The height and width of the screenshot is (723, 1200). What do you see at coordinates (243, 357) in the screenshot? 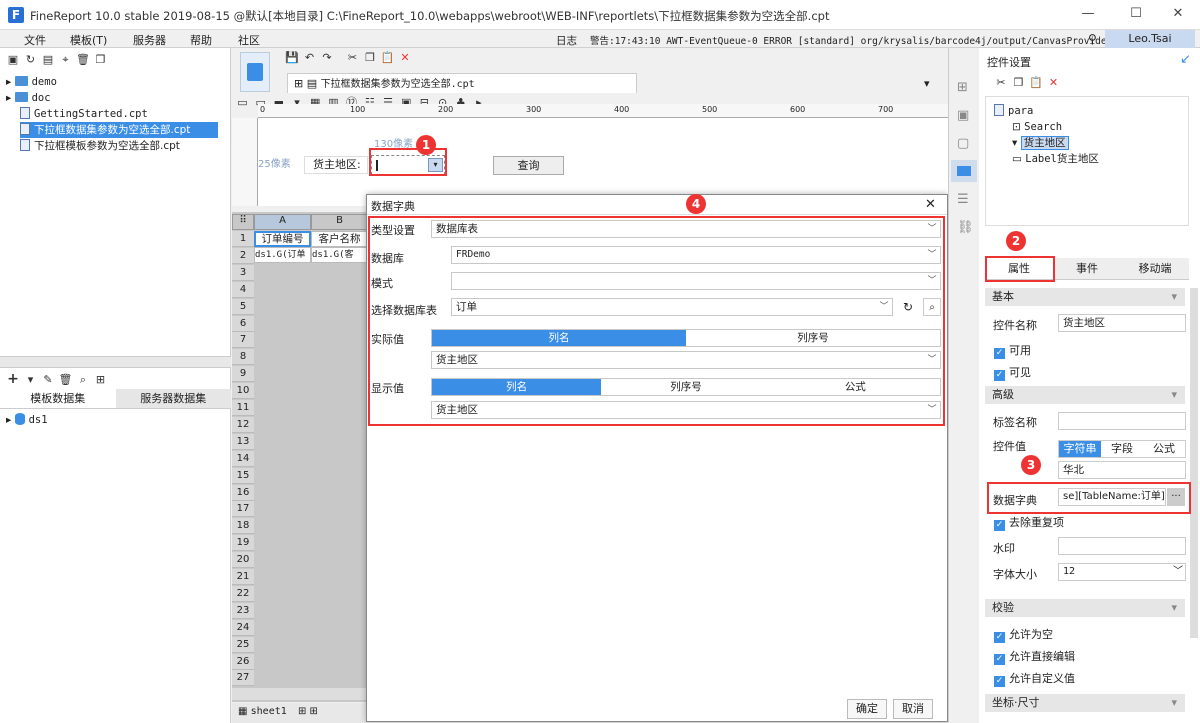
I see `row-number: 8` at bounding box center [243, 357].